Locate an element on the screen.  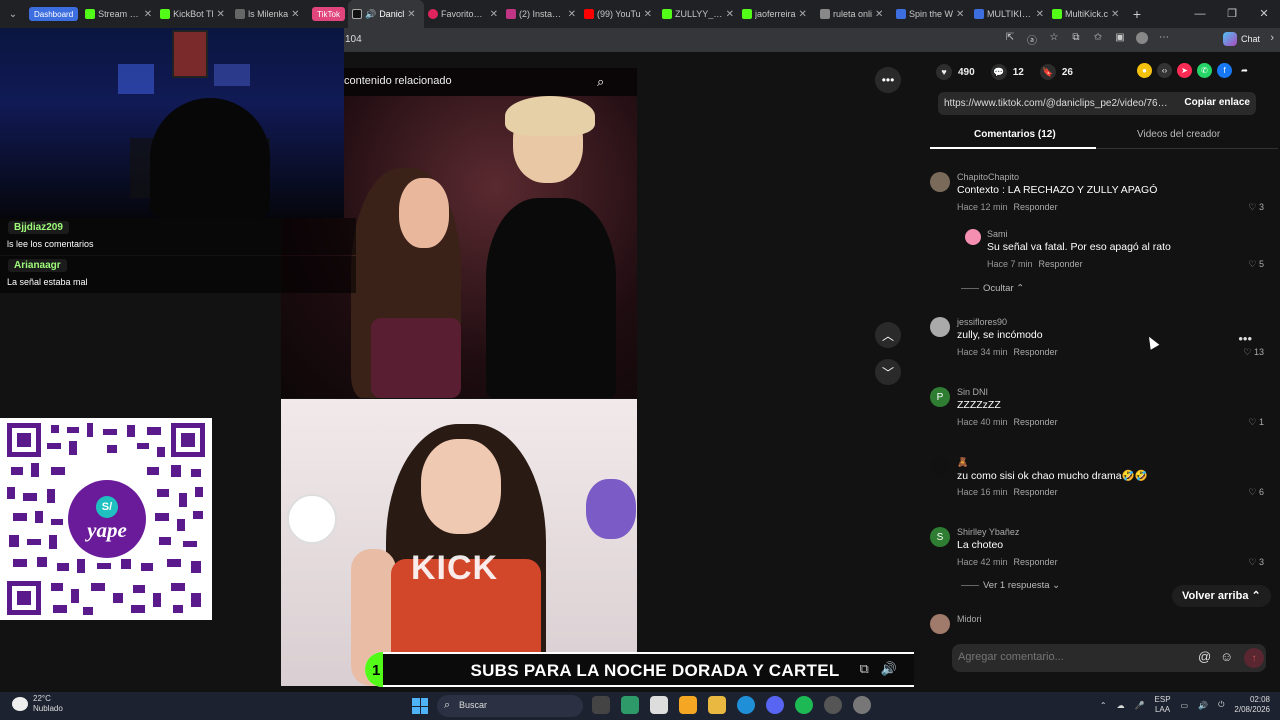
windows-start-button is located at coordinates (420, 706).